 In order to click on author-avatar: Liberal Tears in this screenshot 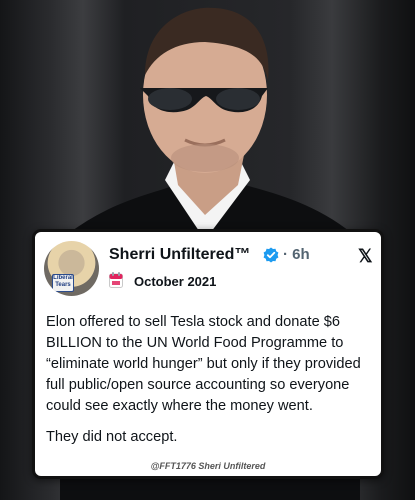, I will do `click(71, 268)`.